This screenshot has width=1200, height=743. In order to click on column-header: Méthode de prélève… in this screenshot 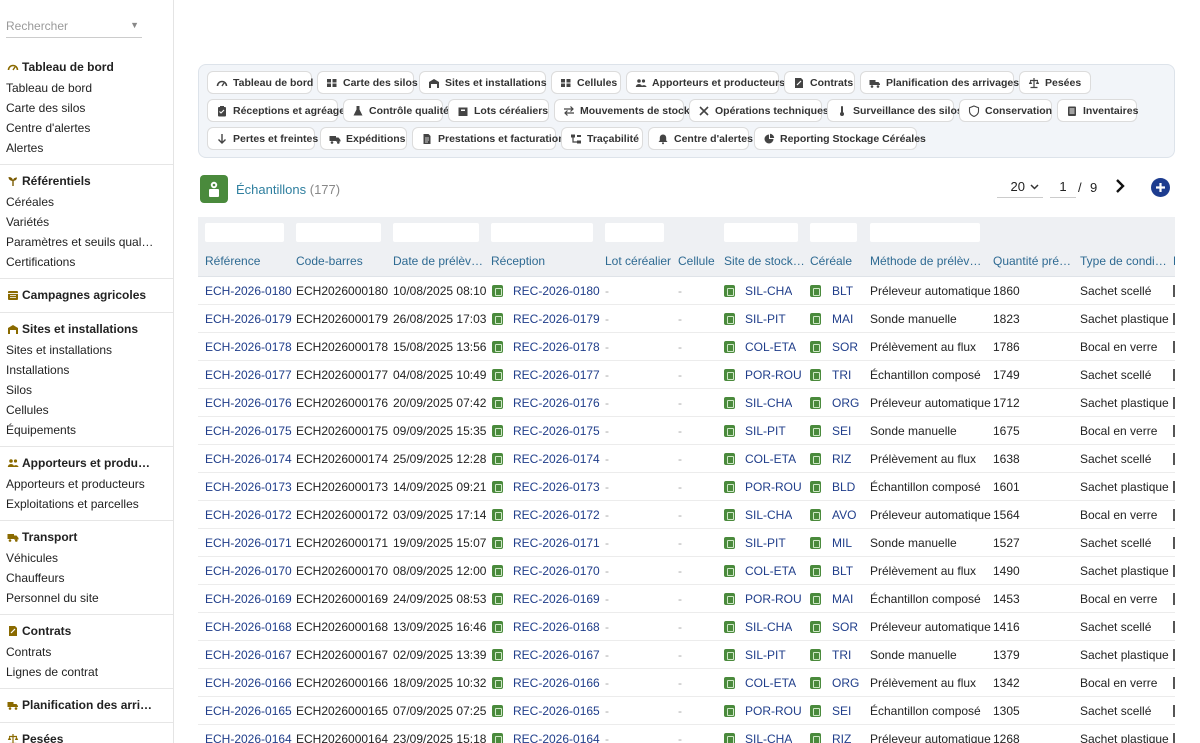, I will do `click(928, 261)`.